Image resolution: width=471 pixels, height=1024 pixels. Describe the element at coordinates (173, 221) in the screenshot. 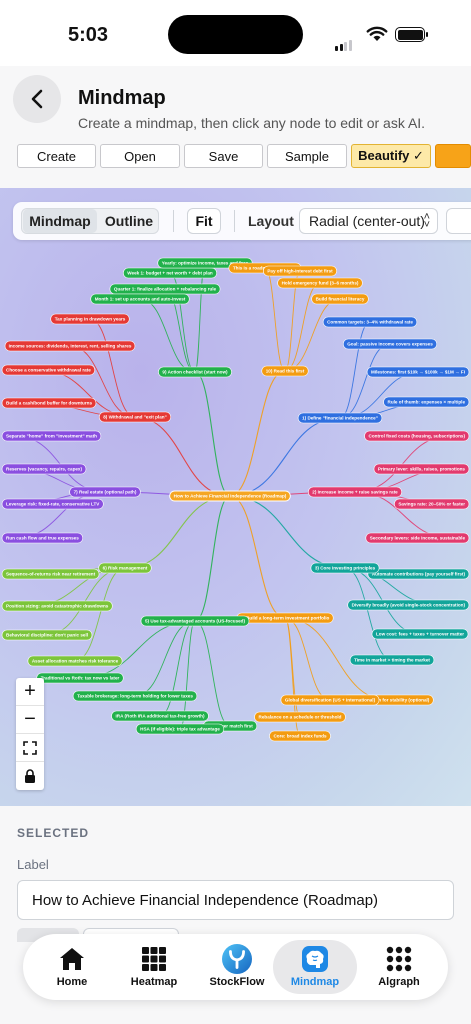

I see `toolbar-divider` at that location.